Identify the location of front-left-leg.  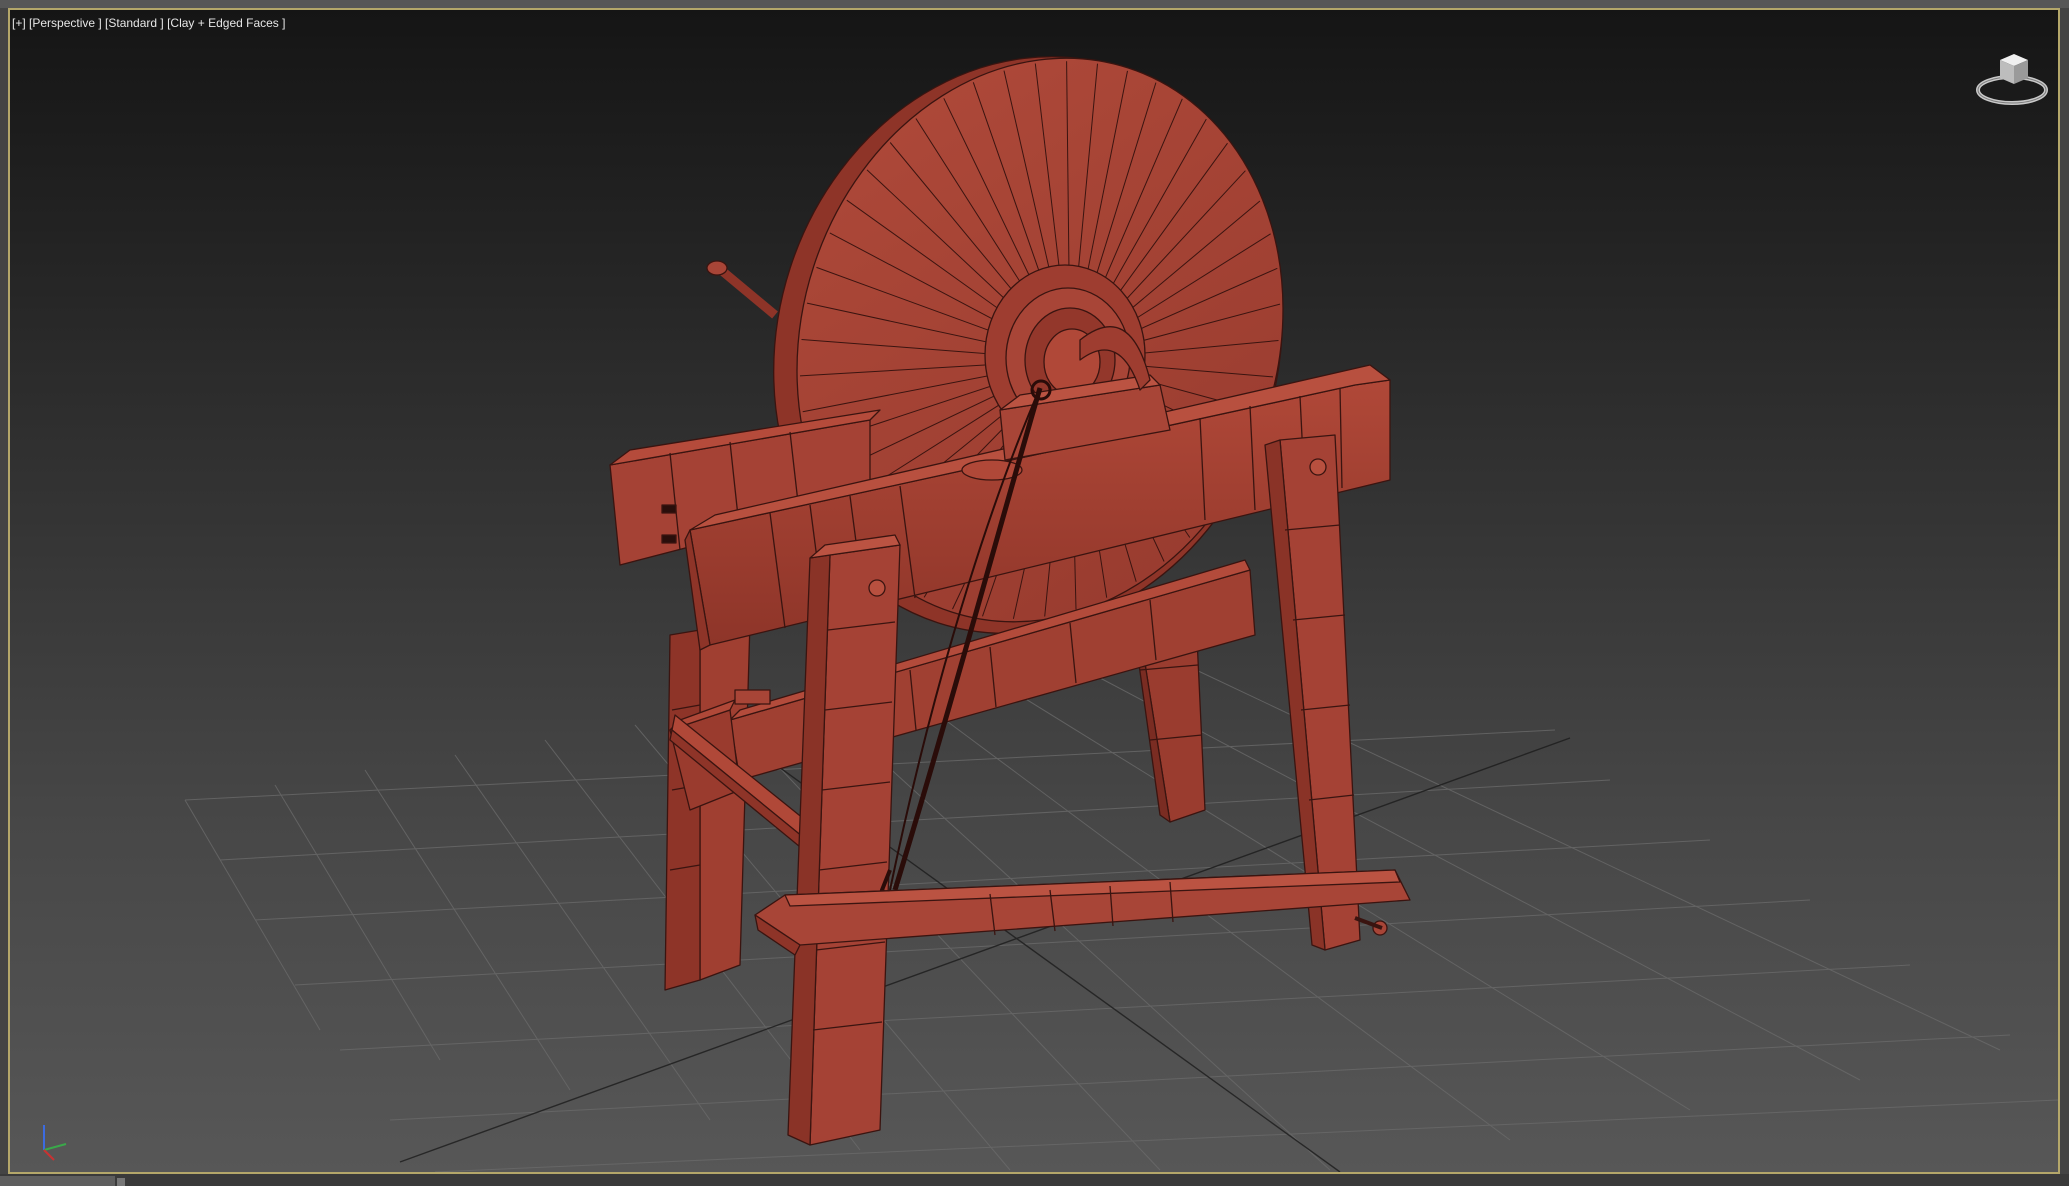
(844, 840).